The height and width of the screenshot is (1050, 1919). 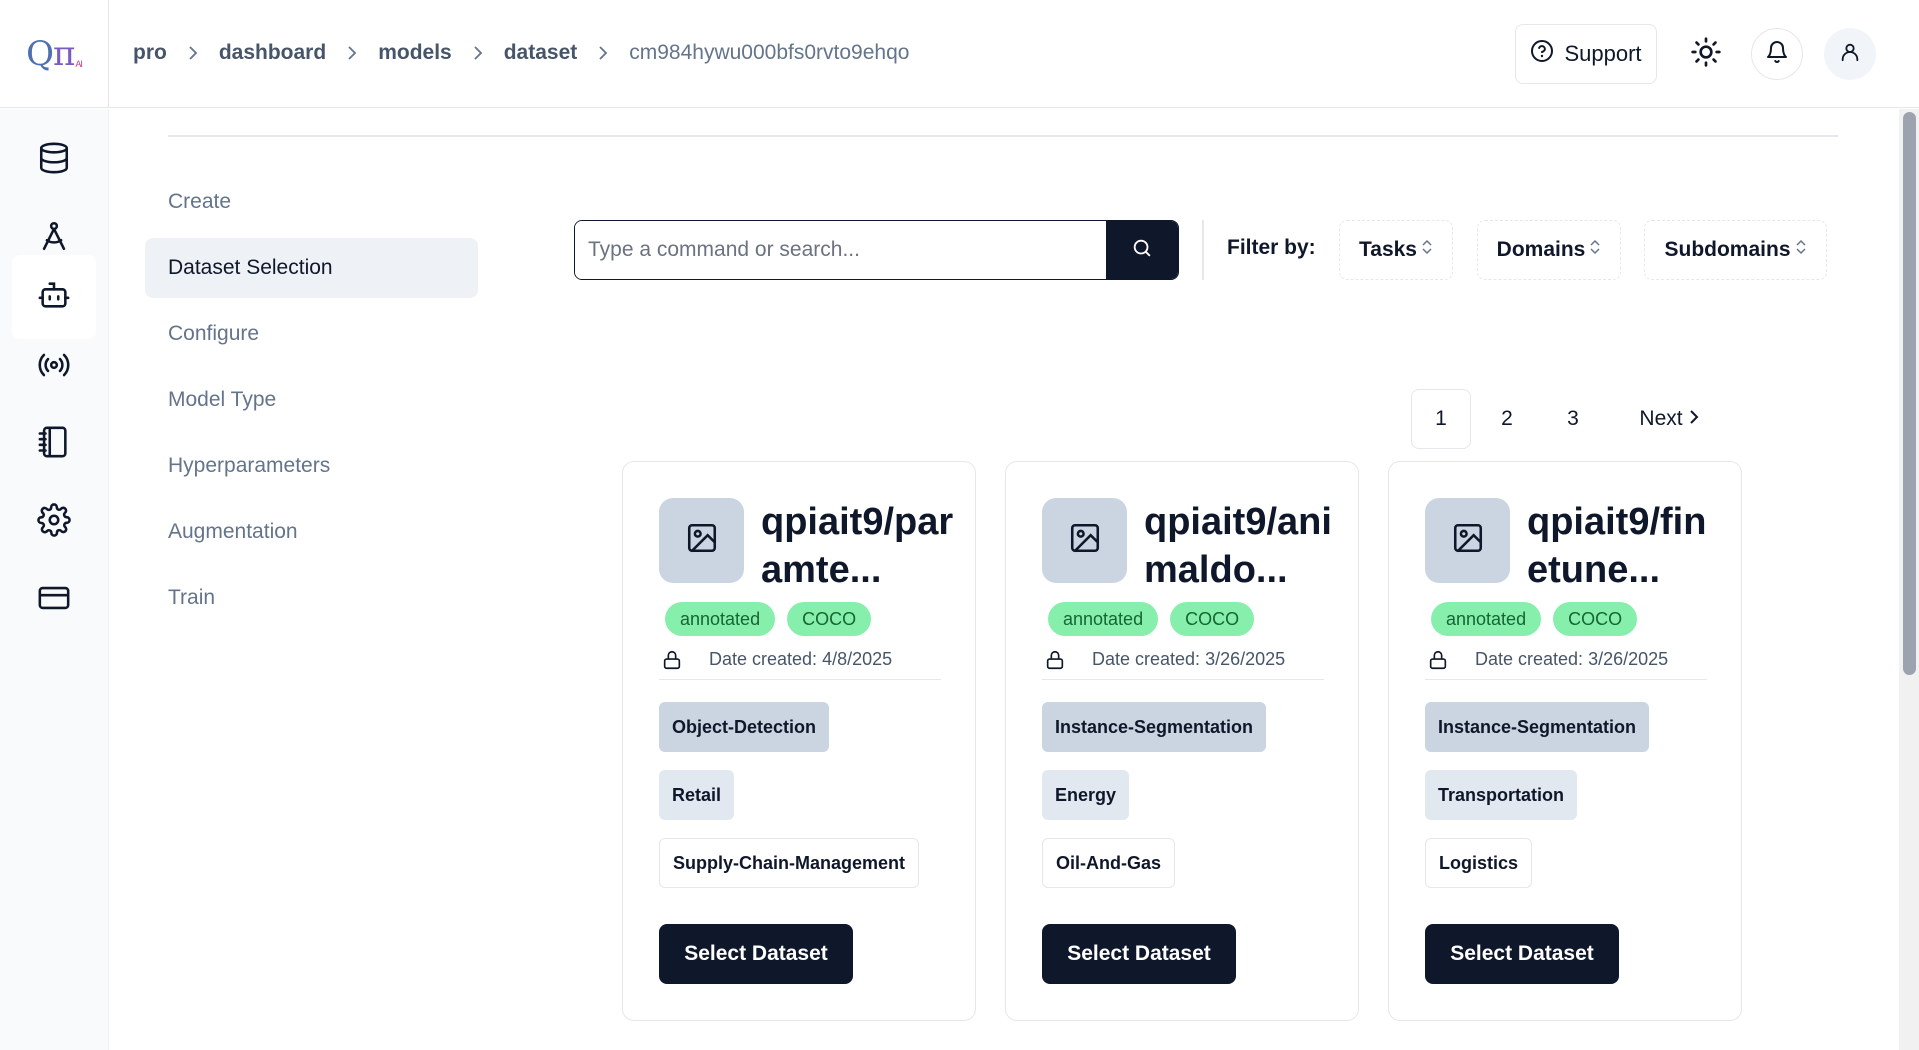 I want to click on logo: QπAI, so click(x=54, y=54).